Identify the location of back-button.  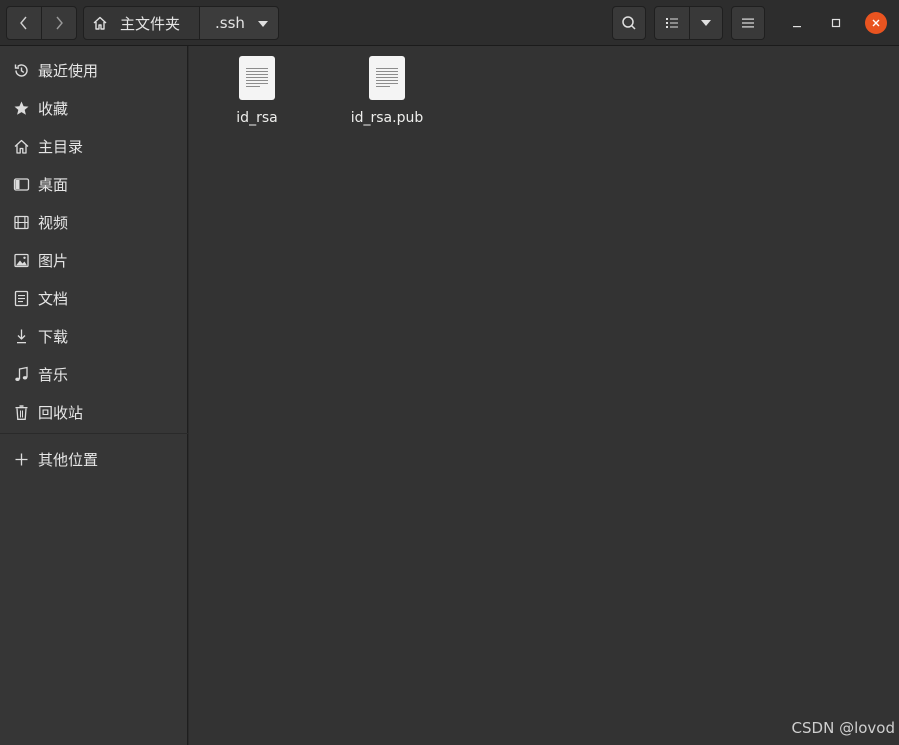
(24, 23).